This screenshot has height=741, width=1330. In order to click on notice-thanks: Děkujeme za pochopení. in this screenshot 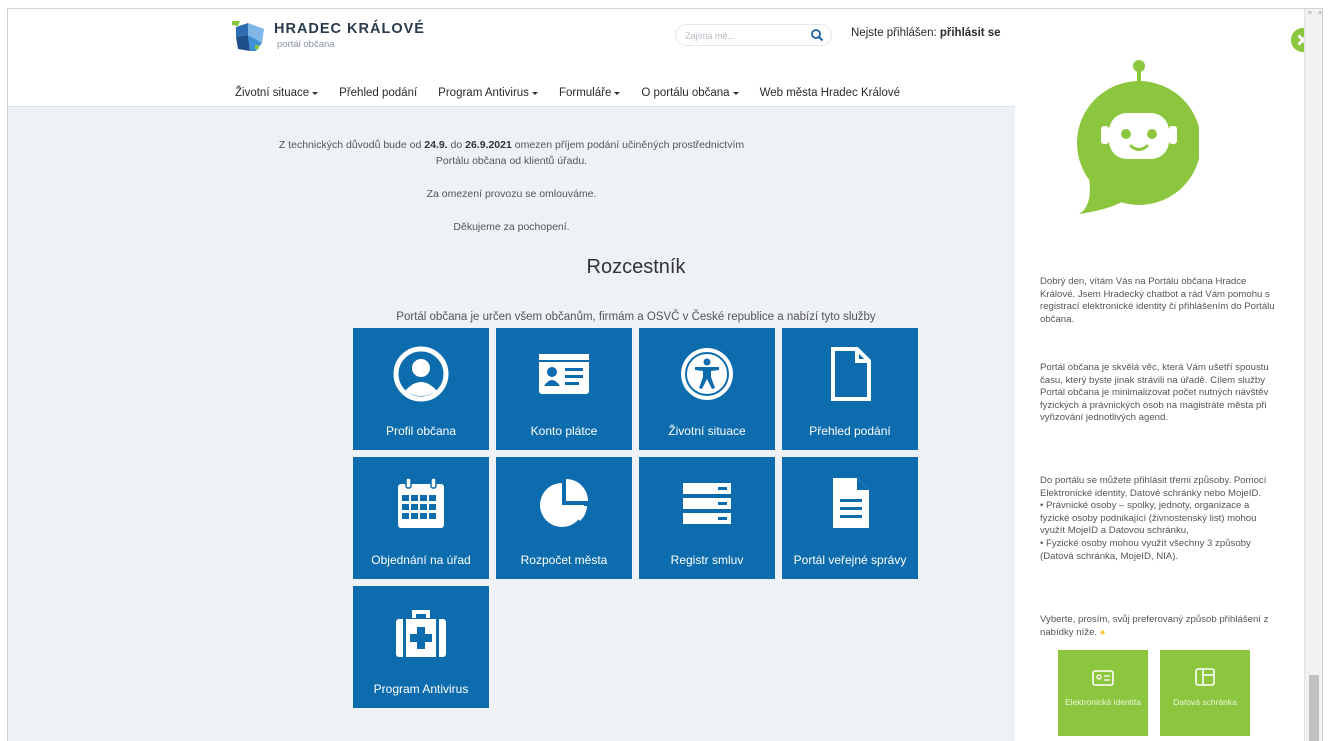, I will do `click(511, 227)`.